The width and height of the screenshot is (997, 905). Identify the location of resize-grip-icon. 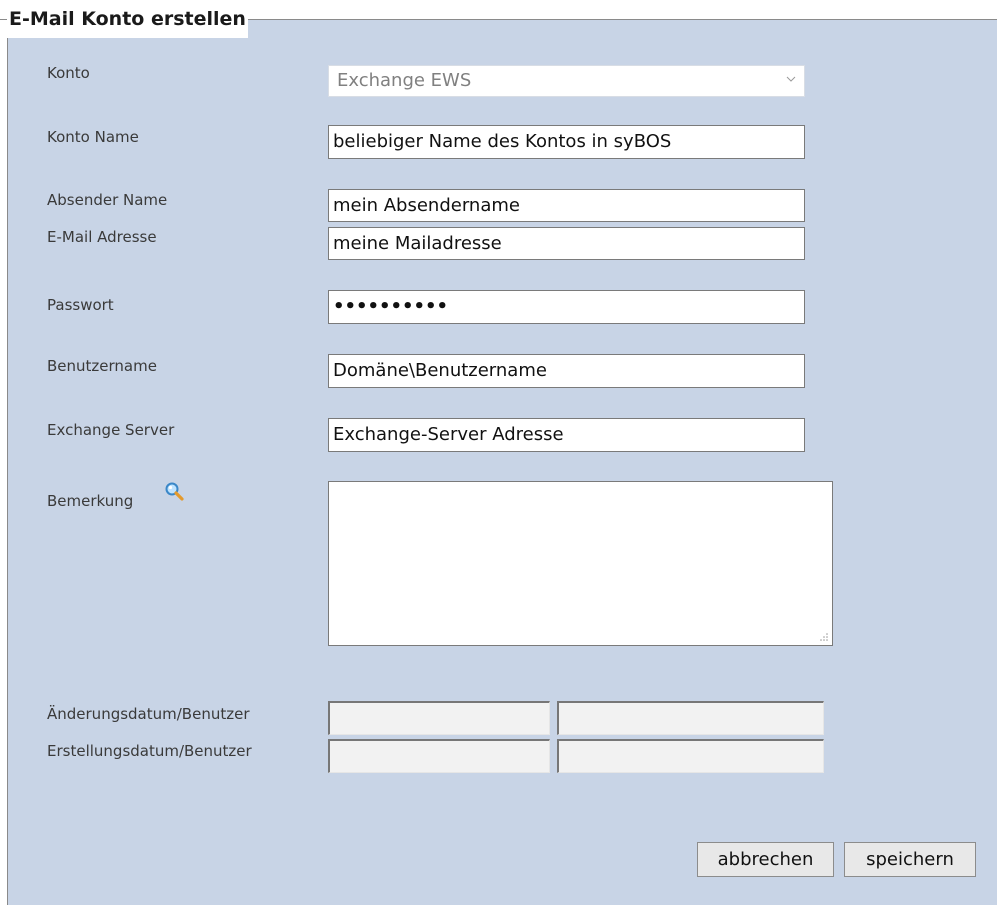
(824, 637).